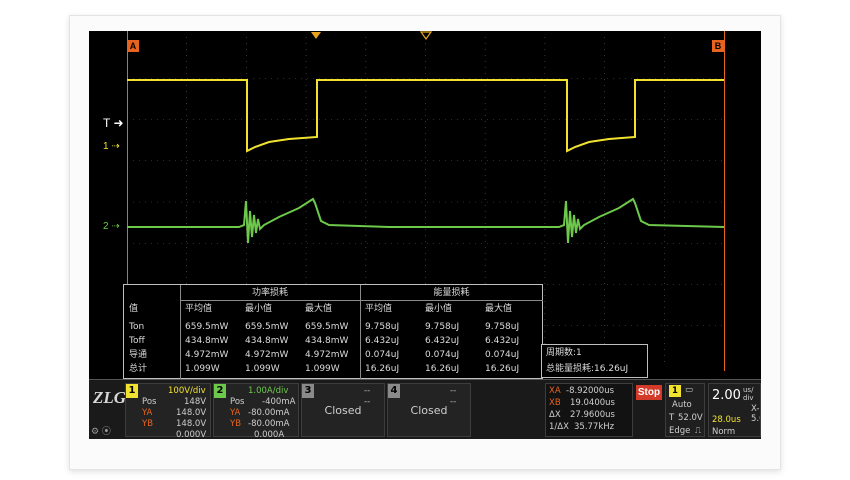  Describe the element at coordinates (555, 403) in the screenshot. I see `xb-label: XB` at that location.